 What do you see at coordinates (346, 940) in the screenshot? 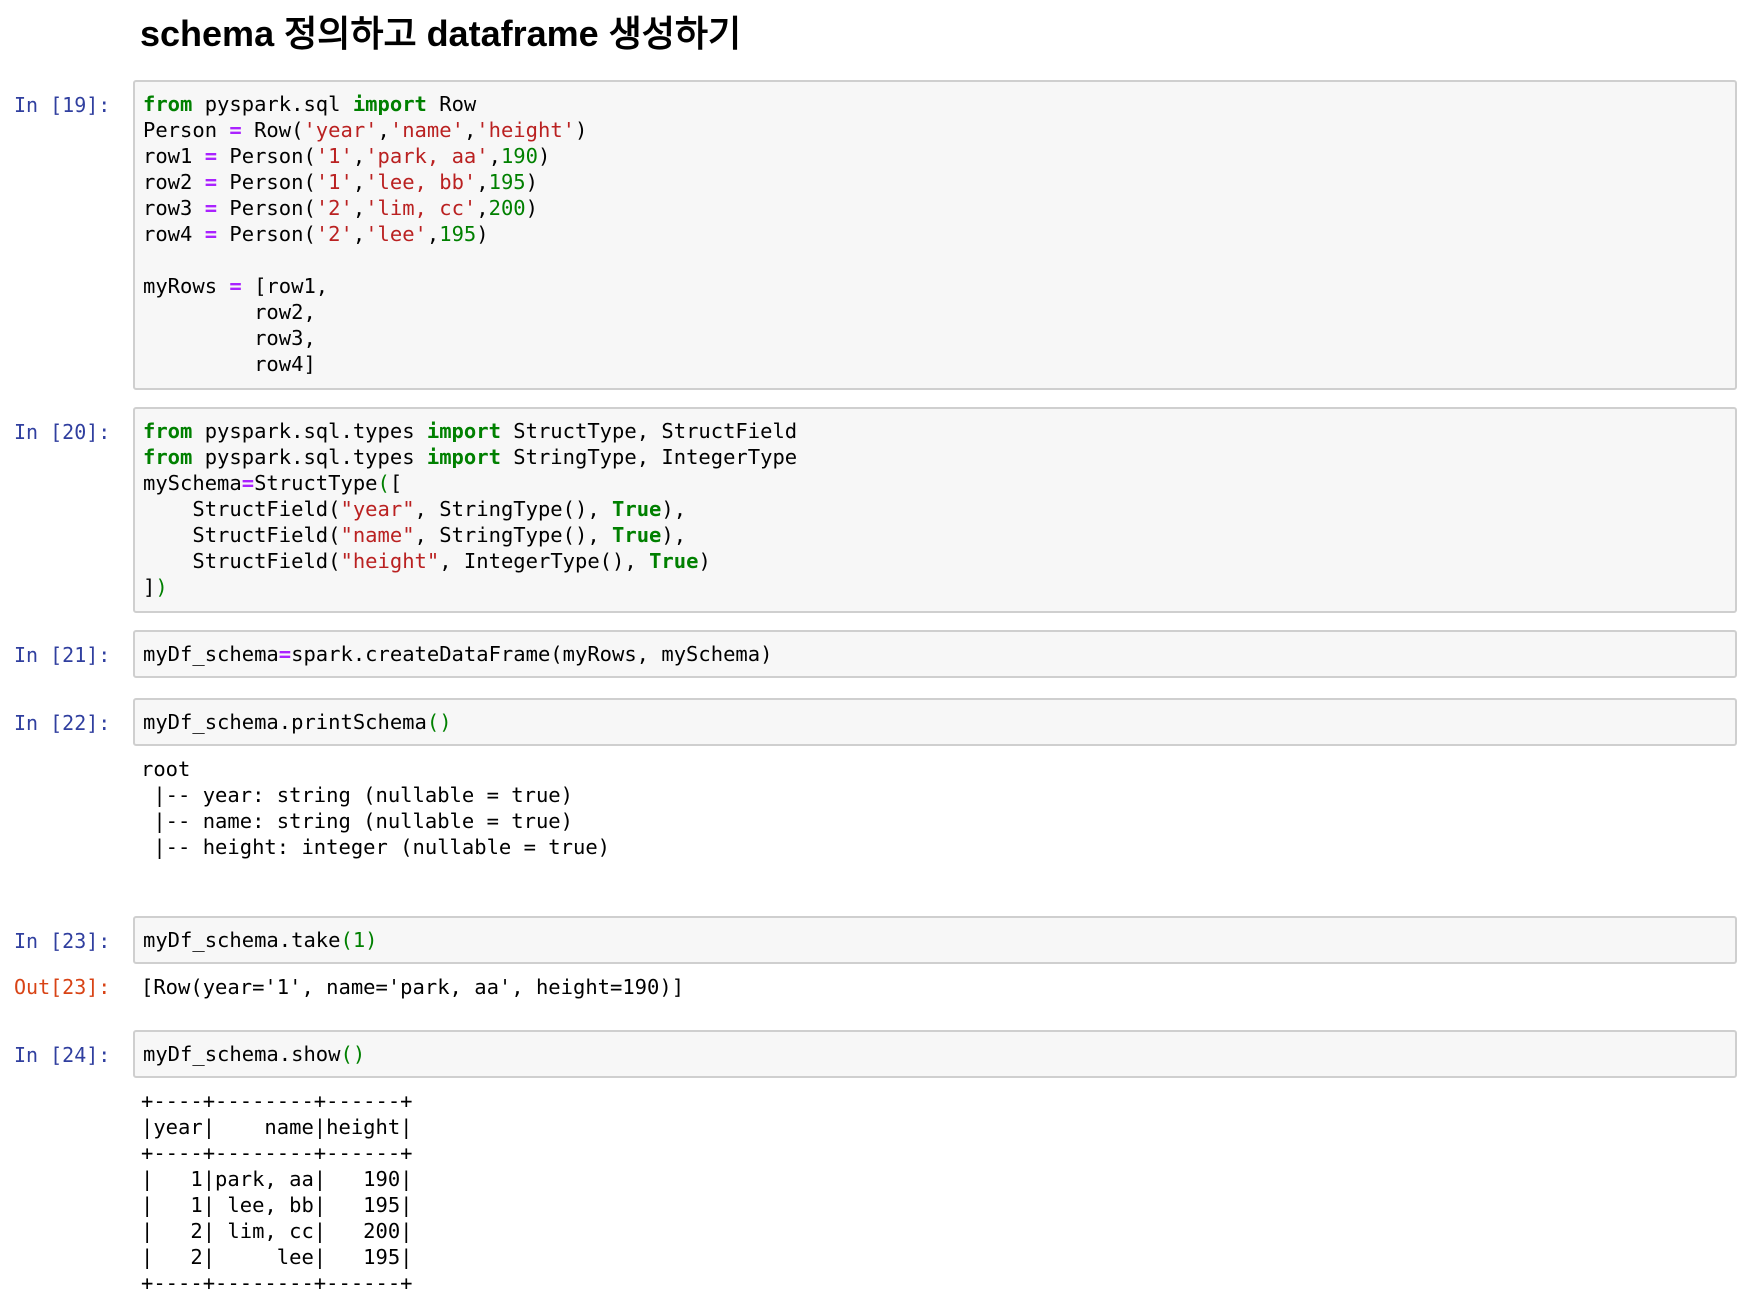
I see `code-paren: (` at bounding box center [346, 940].